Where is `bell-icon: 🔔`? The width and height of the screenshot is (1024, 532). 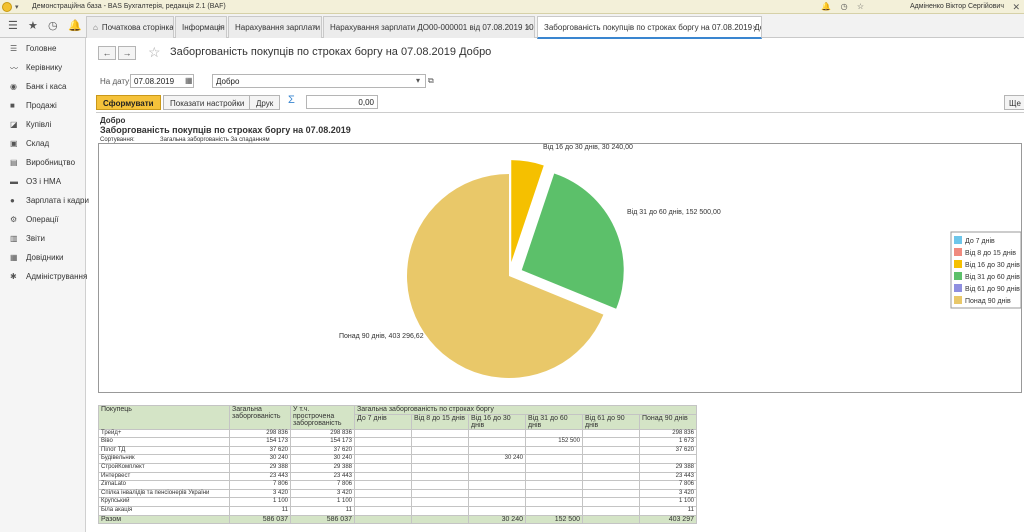 bell-icon: 🔔 is located at coordinates (826, 6).